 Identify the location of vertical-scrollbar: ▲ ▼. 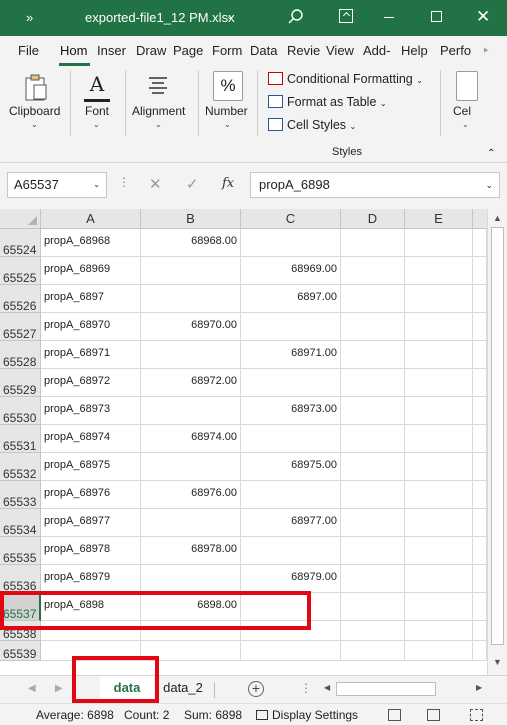
(497, 442).